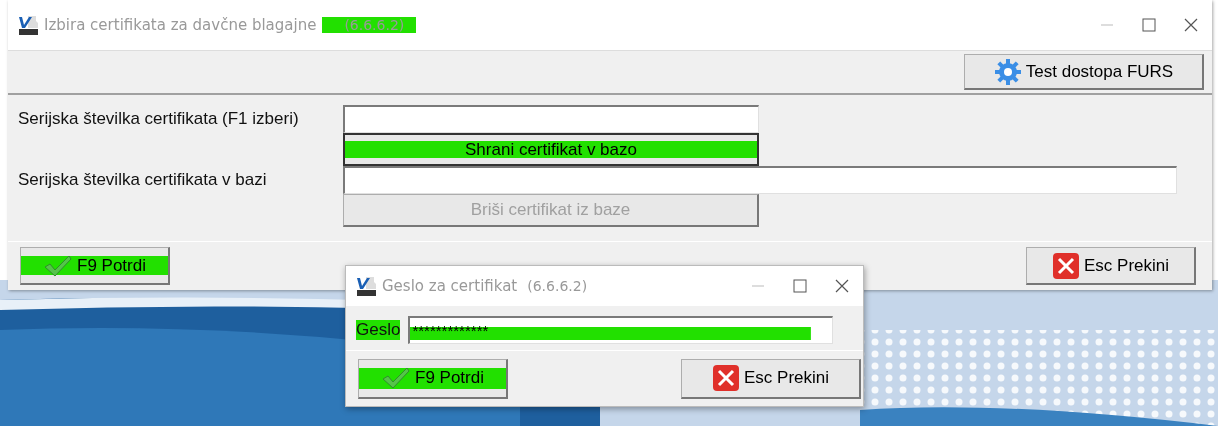 This screenshot has height=426, width=1218. I want to click on gear-icon, so click(1007, 71).